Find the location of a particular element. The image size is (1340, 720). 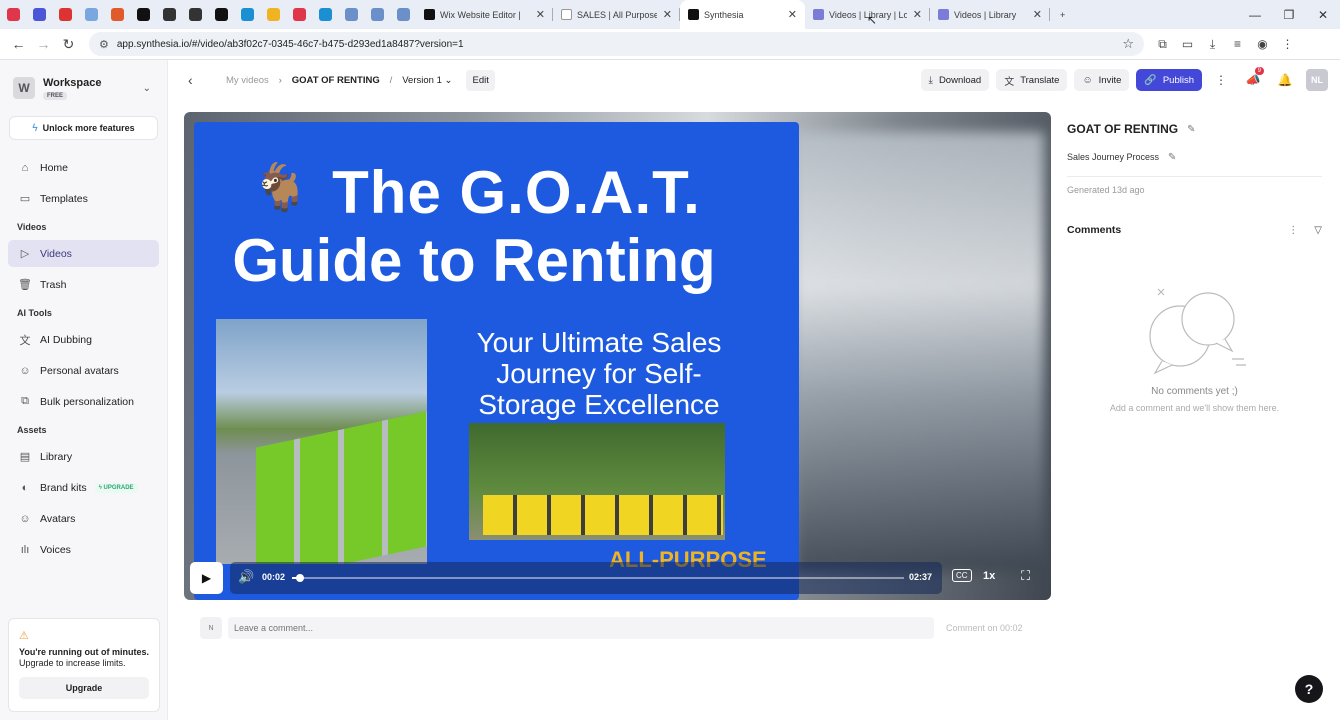

sidebar-item-brand-kits: ◐ Brand kits ϟ UPGRADE is located at coordinates (83, 487).